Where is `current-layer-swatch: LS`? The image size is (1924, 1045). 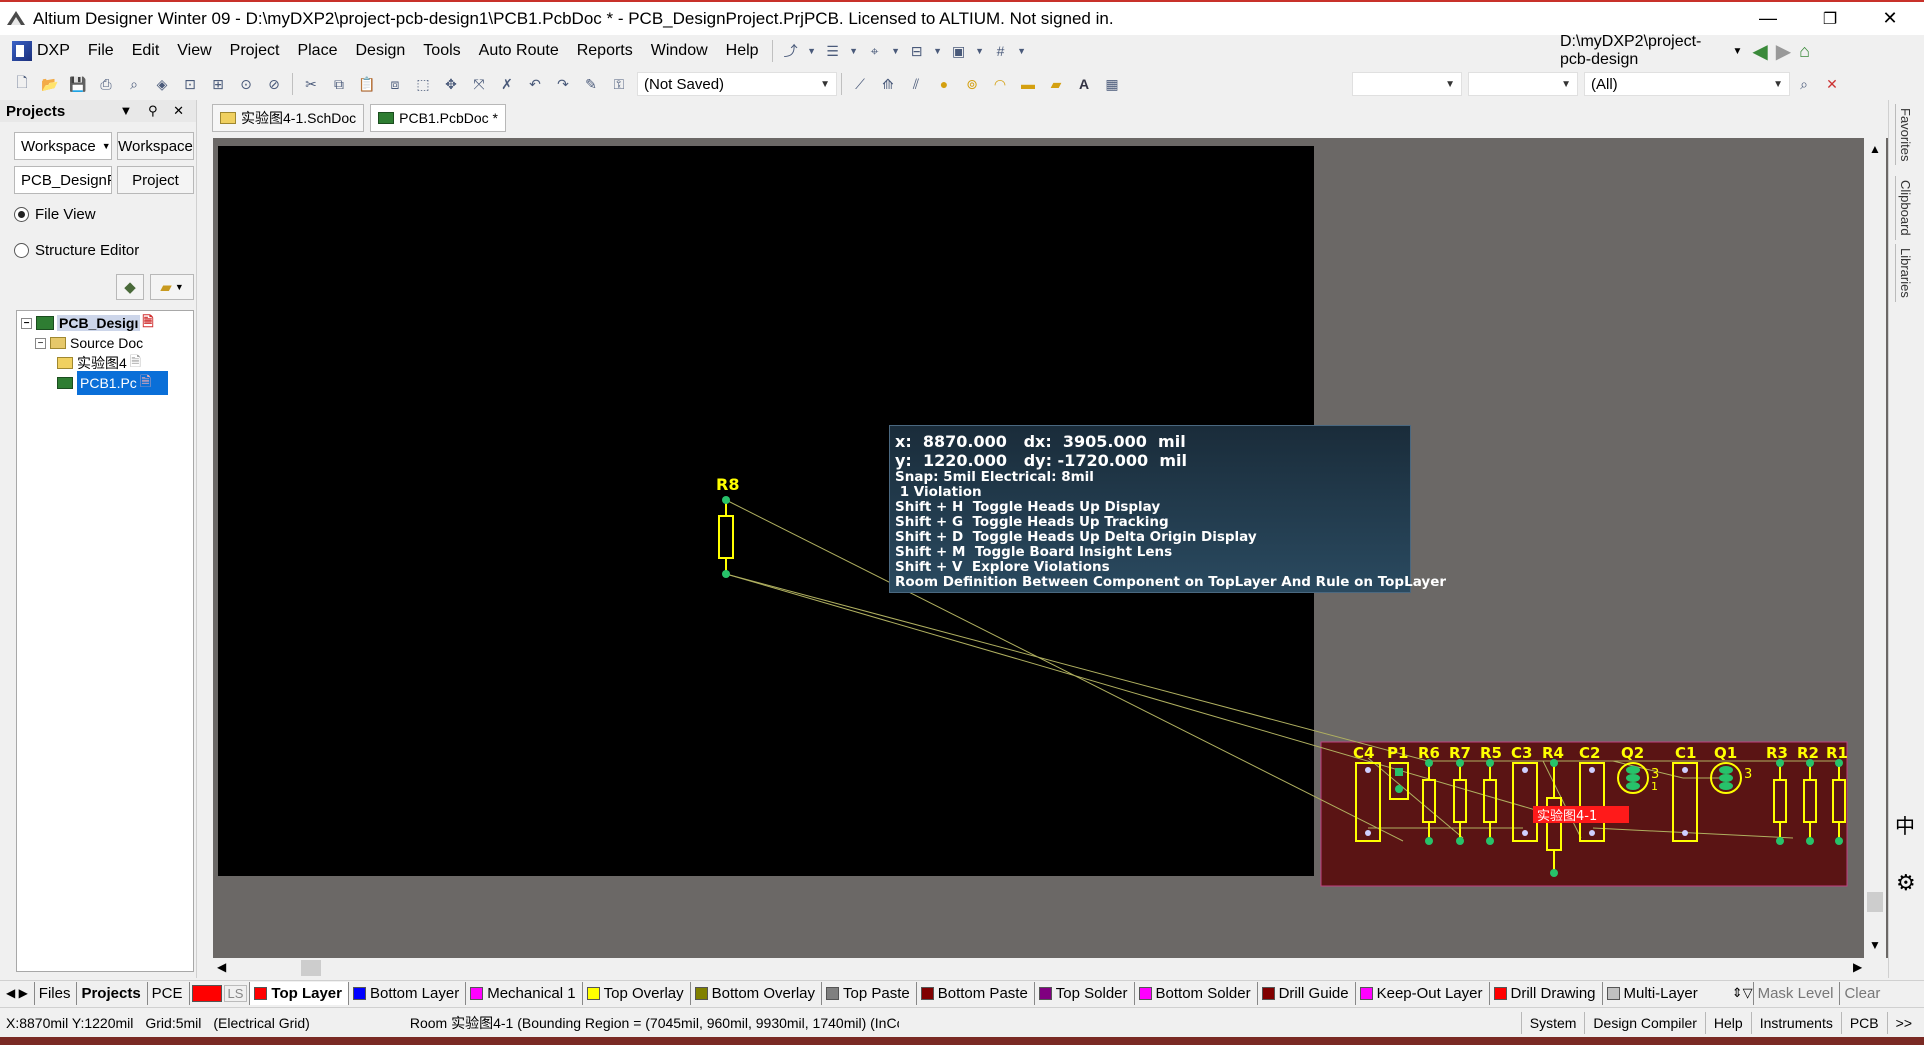 current-layer-swatch: LS is located at coordinates (219, 993).